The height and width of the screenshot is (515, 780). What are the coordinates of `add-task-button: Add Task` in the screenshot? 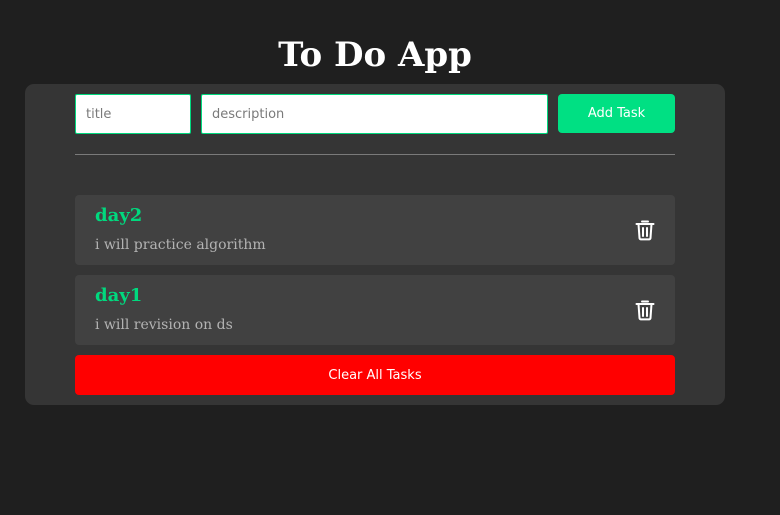 It's located at (616, 113).